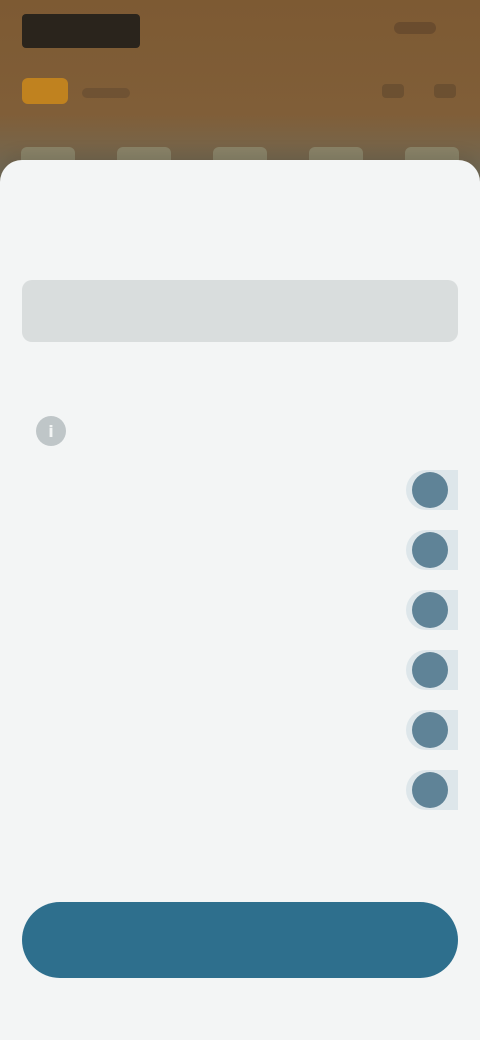 This screenshot has width=480, height=1040. I want to click on header-link, so click(415, 28).